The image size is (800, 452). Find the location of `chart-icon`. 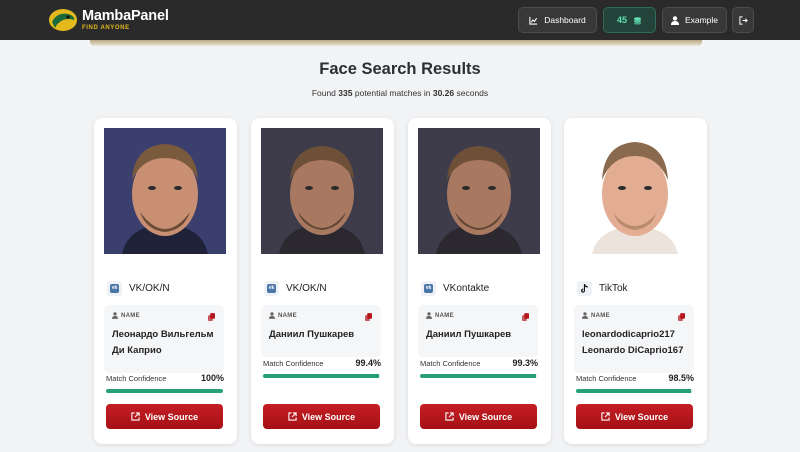

chart-icon is located at coordinates (533, 20).